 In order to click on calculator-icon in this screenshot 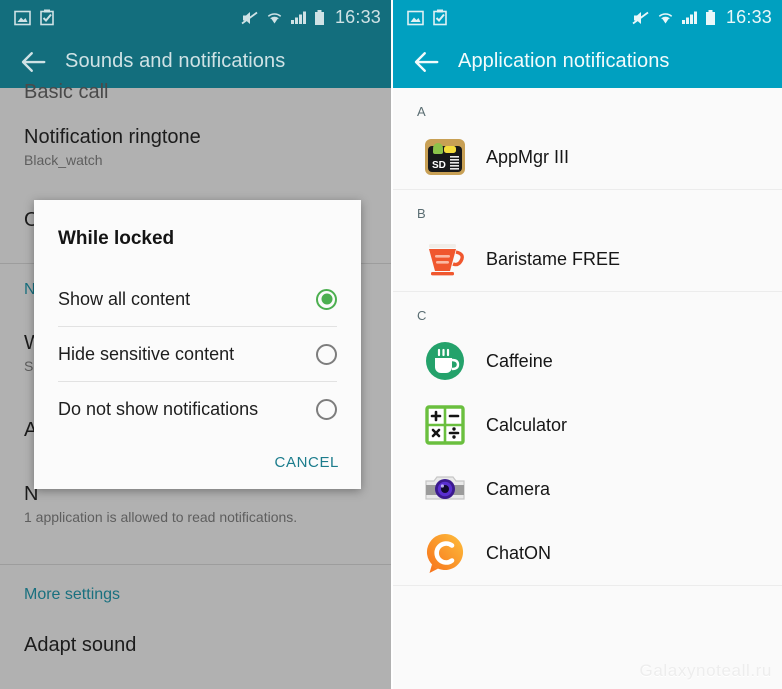, I will do `click(445, 425)`.